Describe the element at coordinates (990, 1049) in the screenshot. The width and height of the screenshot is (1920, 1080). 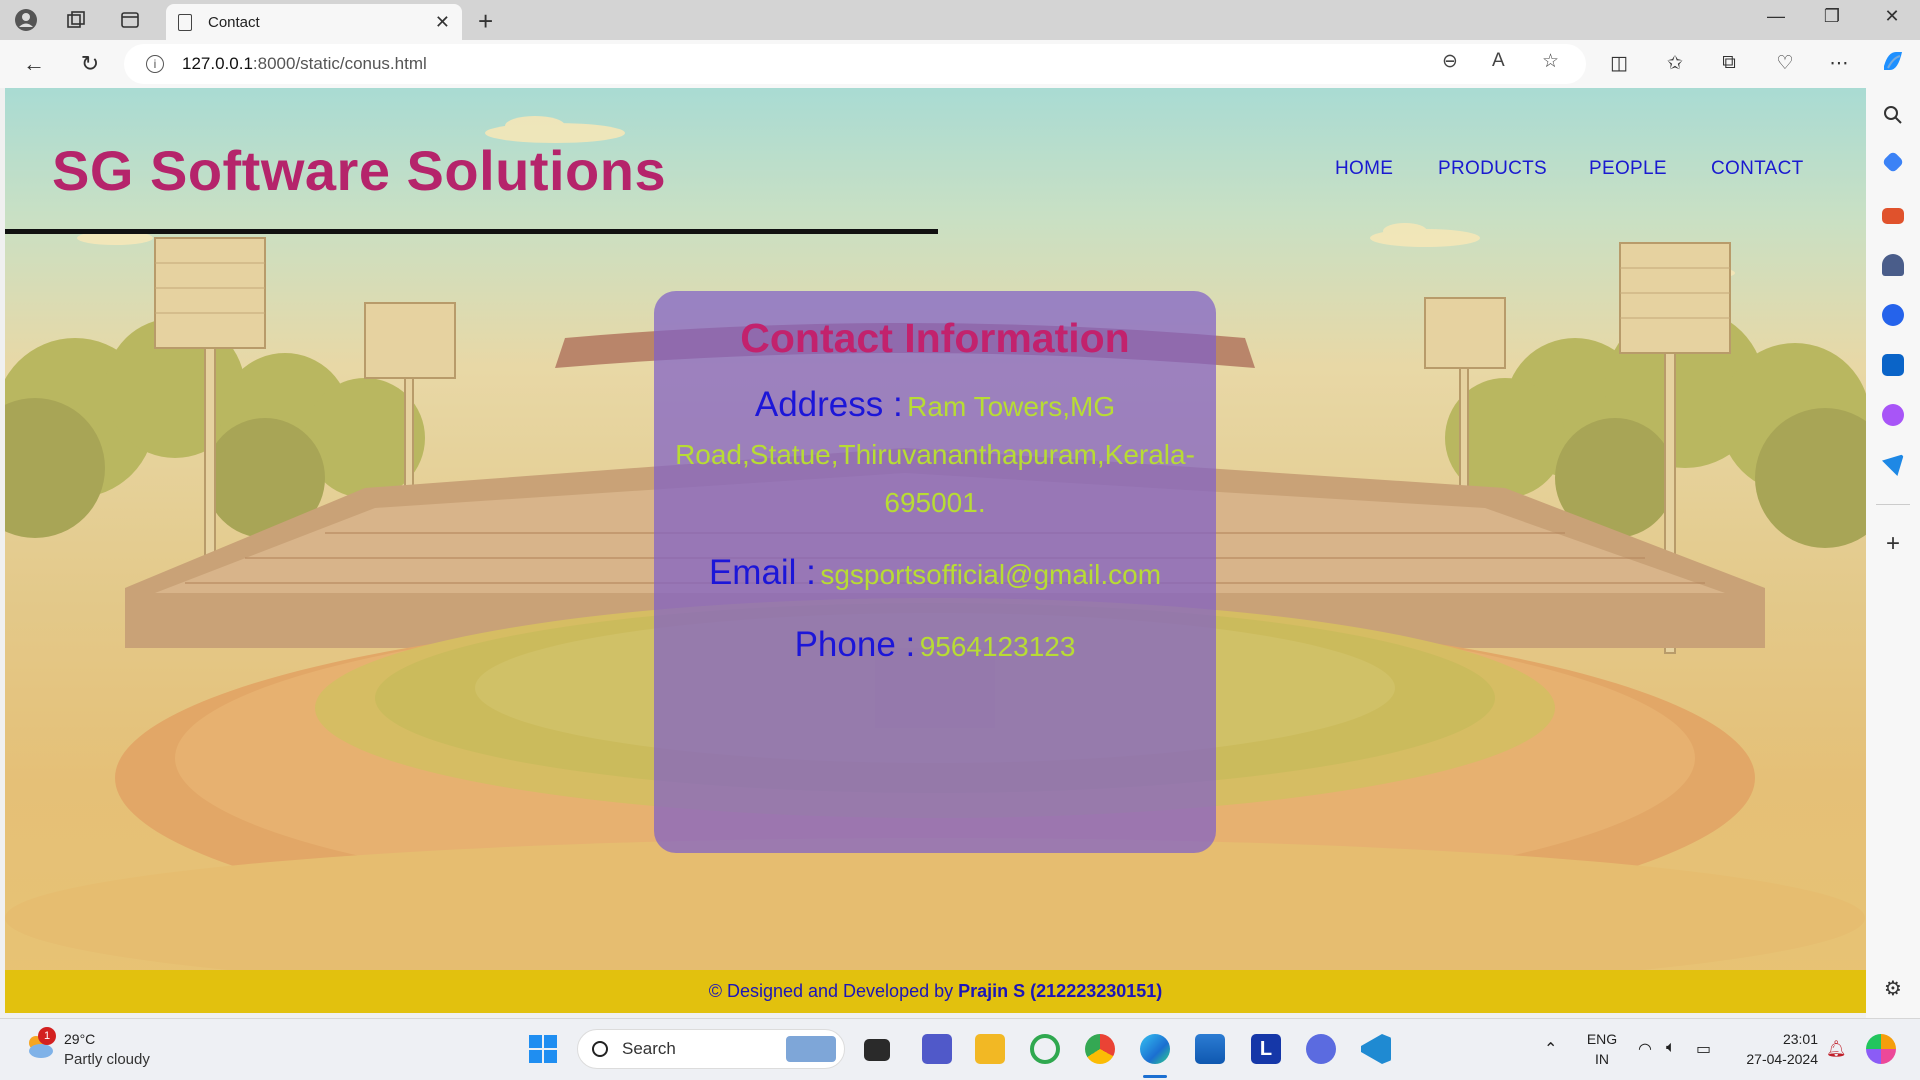
I see `file-explorer-icon` at that location.